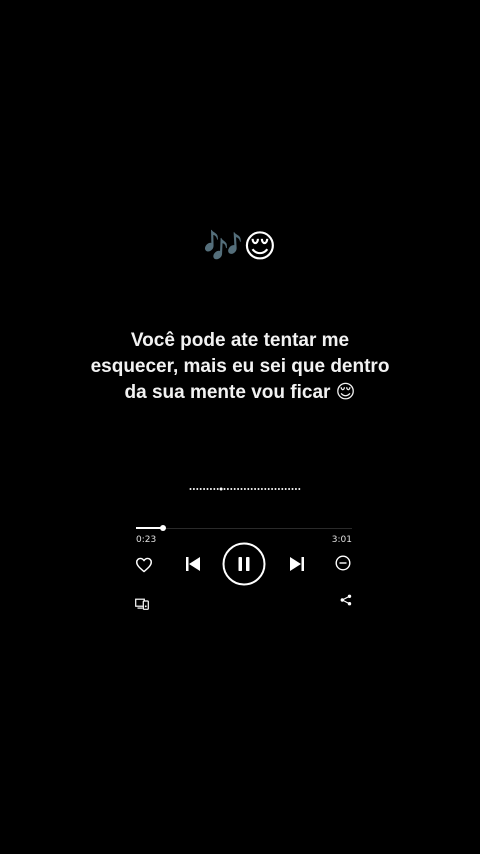  What do you see at coordinates (240, 392) in the screenshot?
I see `lyrics-line-3: da sua mente vou ficar 😌` at bounding box center [240, 392].